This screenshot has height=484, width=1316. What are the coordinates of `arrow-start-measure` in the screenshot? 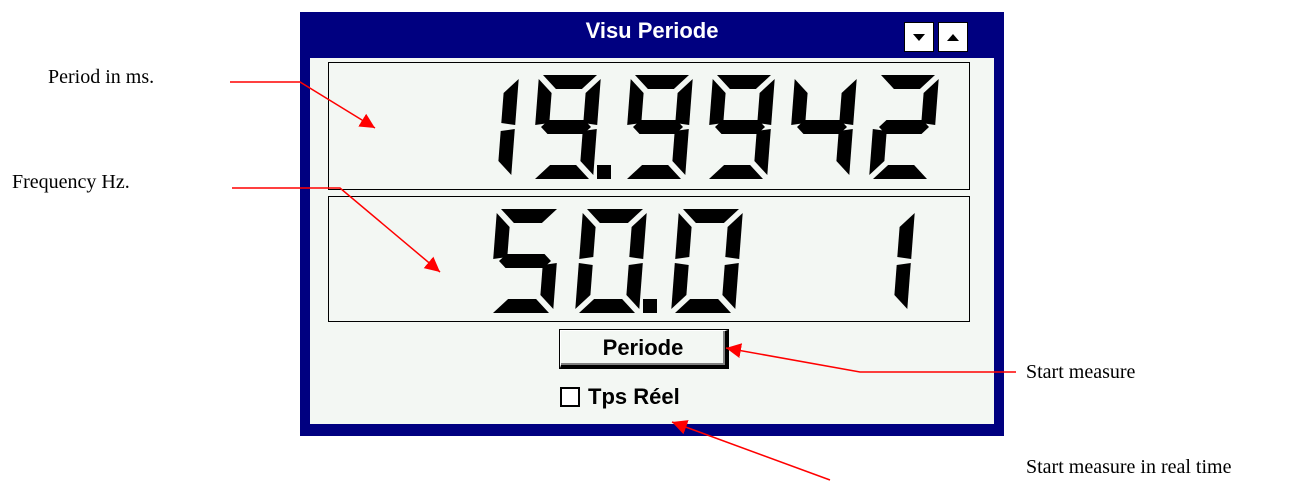 It's located at (870, 358).